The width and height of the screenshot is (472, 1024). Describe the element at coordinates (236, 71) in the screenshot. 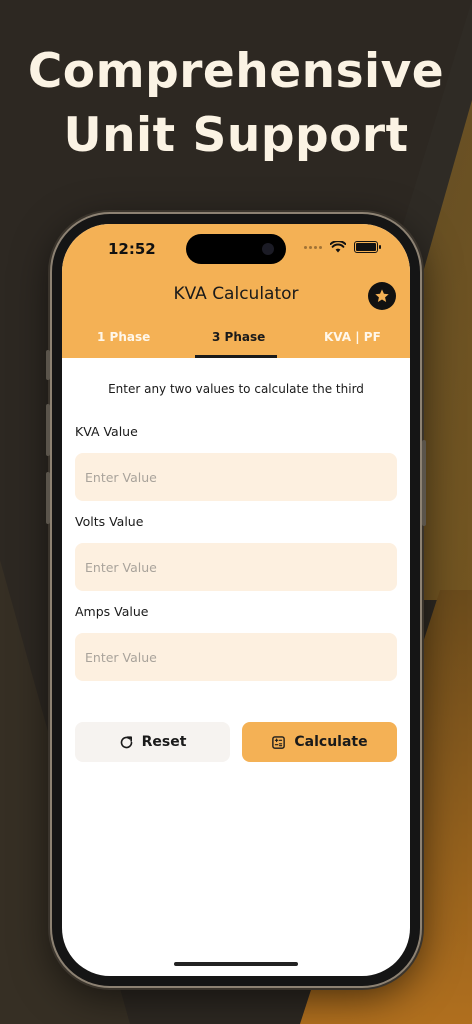

I see `headline-line-1: Comprehensive` at that location.